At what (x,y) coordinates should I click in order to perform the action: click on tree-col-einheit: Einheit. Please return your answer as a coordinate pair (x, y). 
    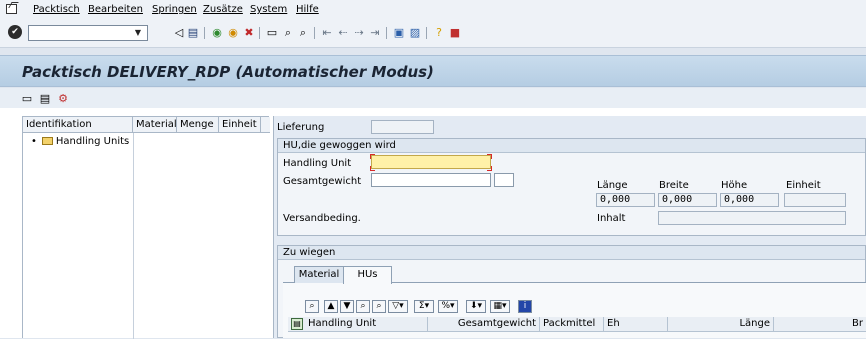
    Looking at the image, I should click on (240, 125).